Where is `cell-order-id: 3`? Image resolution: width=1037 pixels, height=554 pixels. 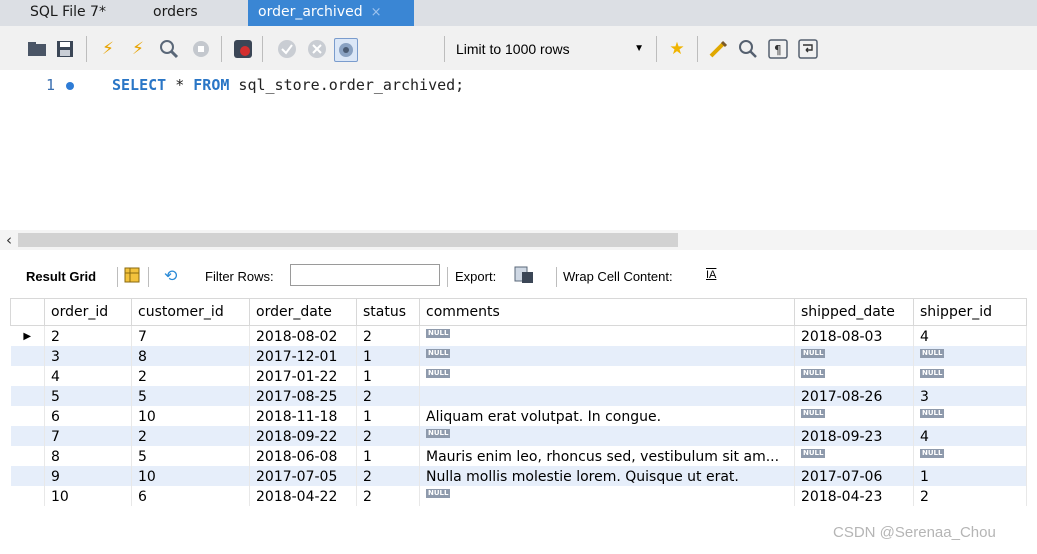
cell-order-id: 3 is located at coordinates (88, 356).